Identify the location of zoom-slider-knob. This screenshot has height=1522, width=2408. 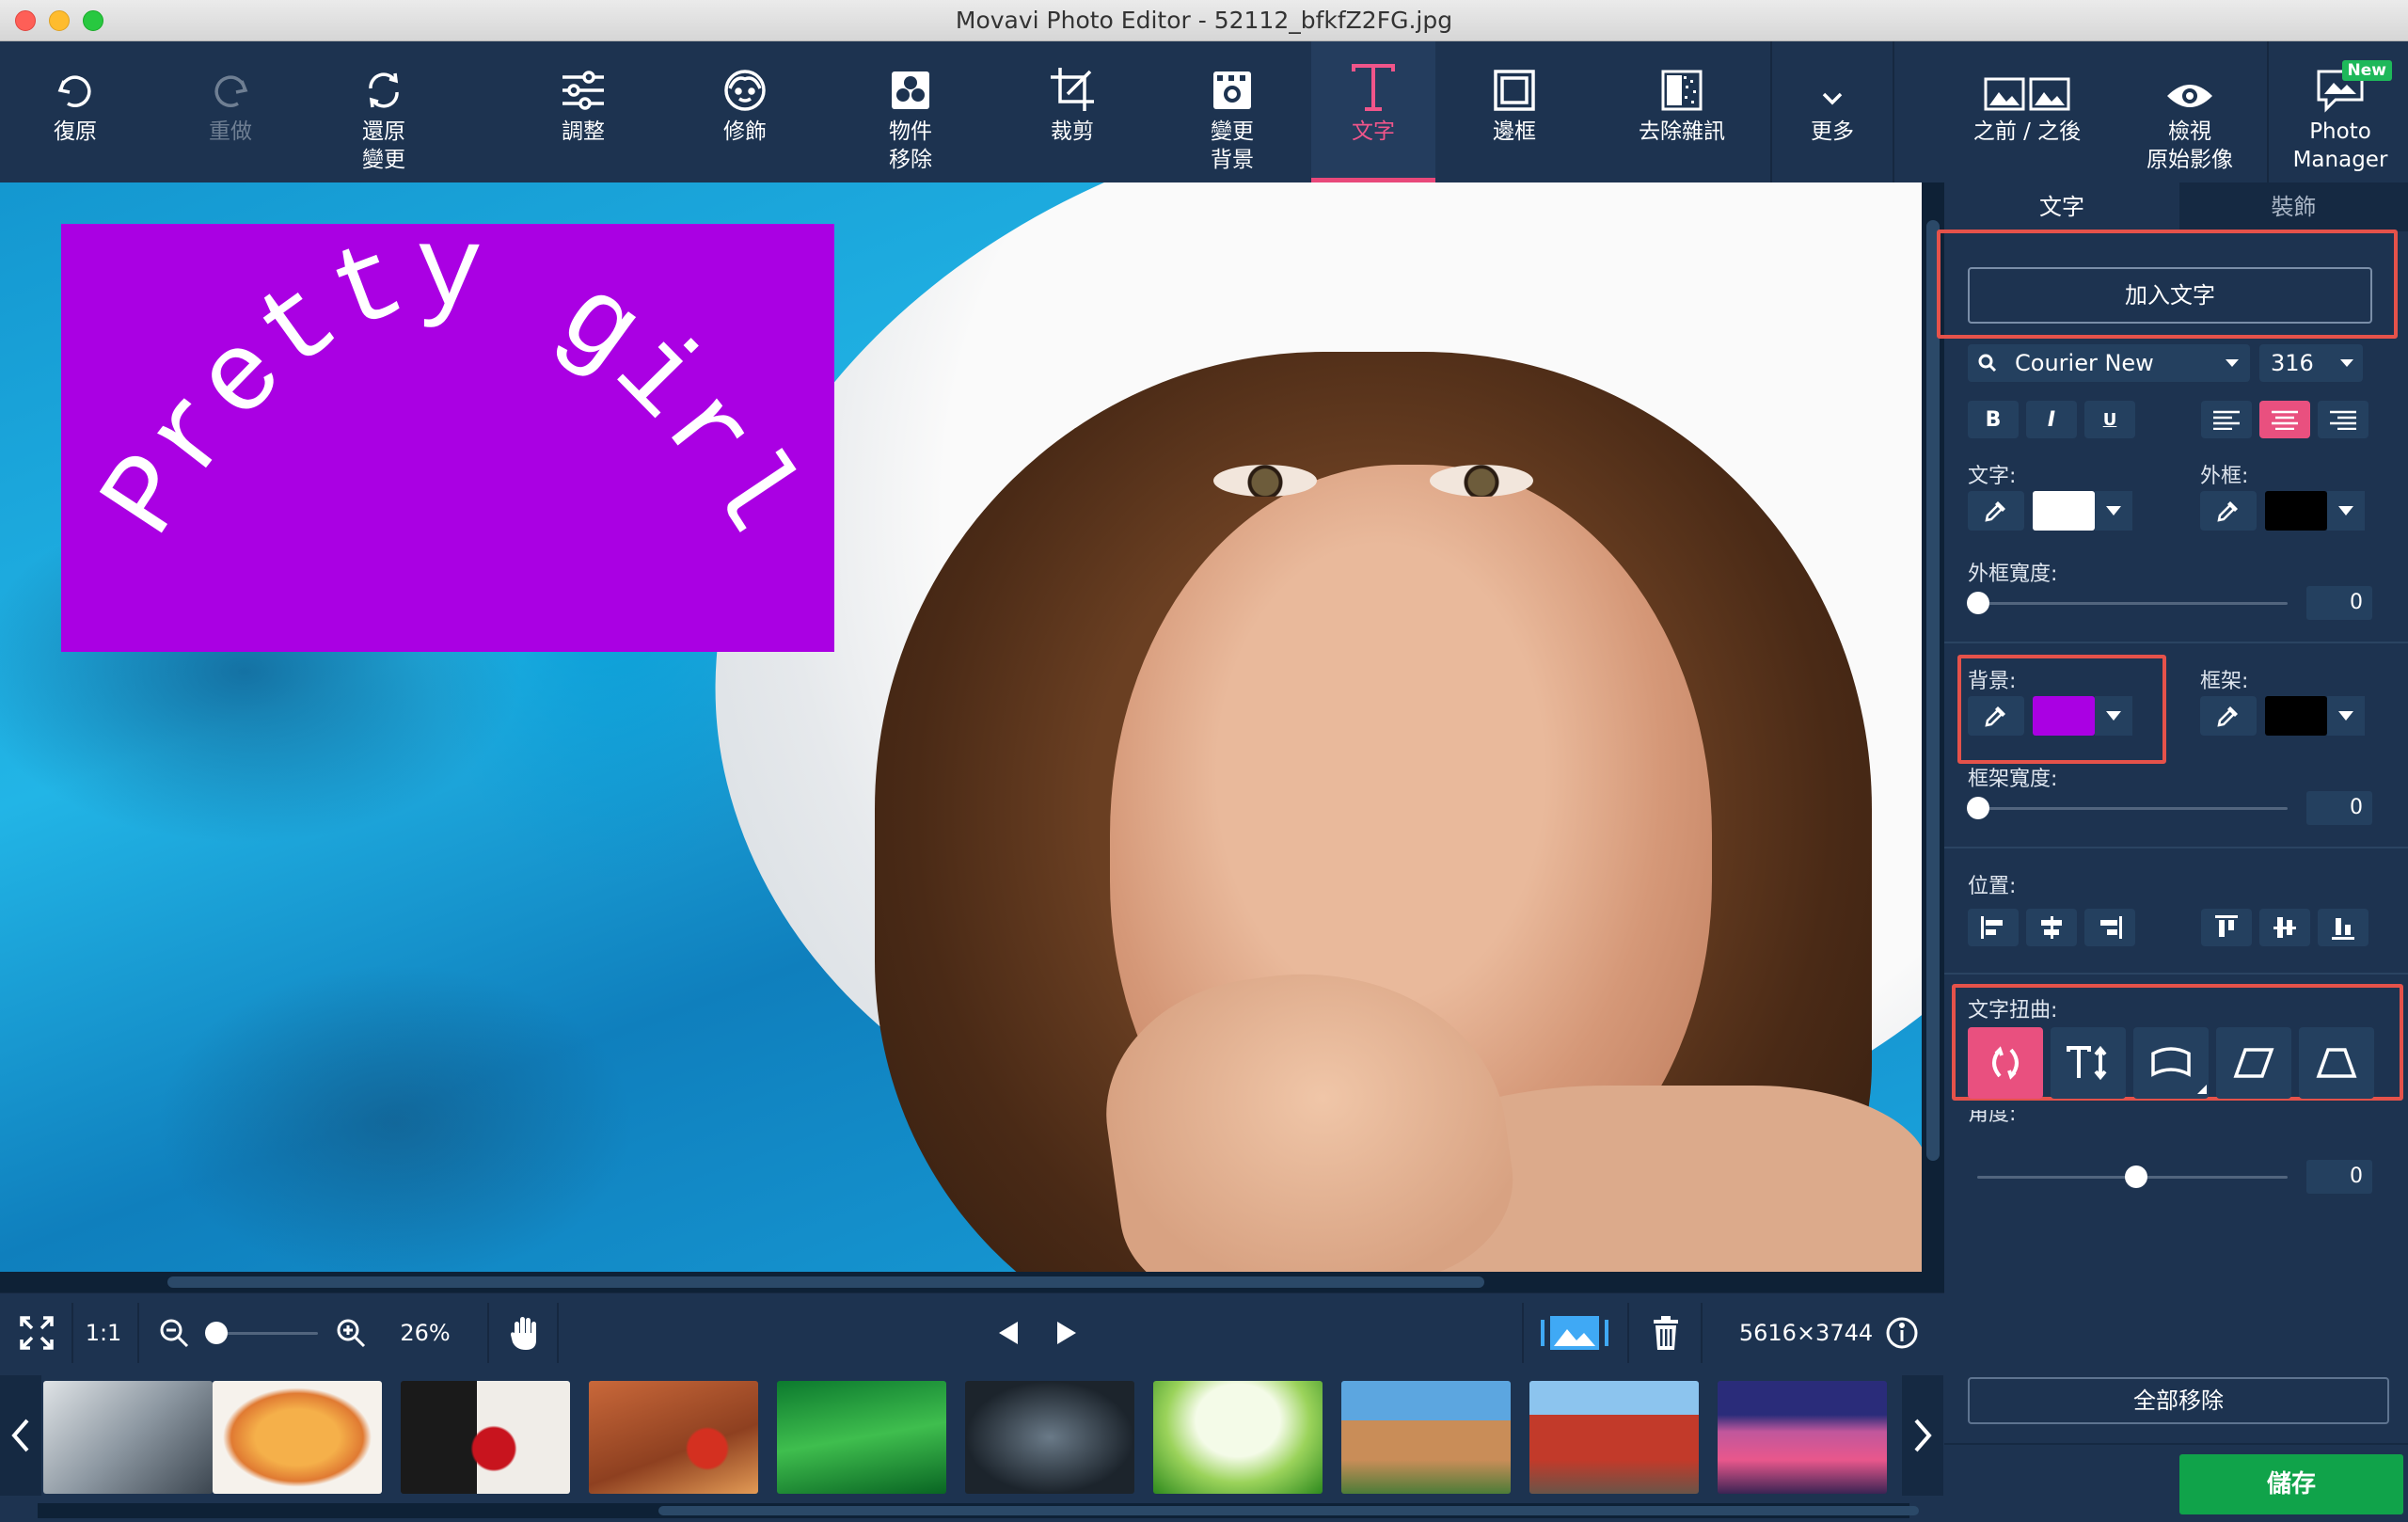
(217, 1333).